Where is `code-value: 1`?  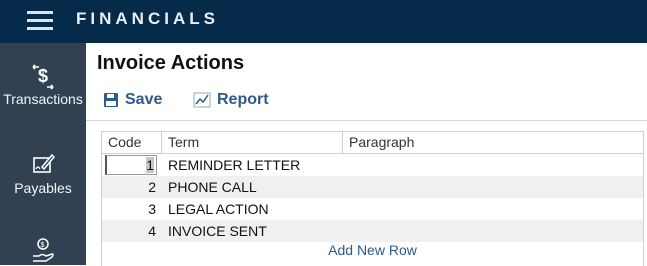
code-value: 1 is located at coordinates (150, 165).